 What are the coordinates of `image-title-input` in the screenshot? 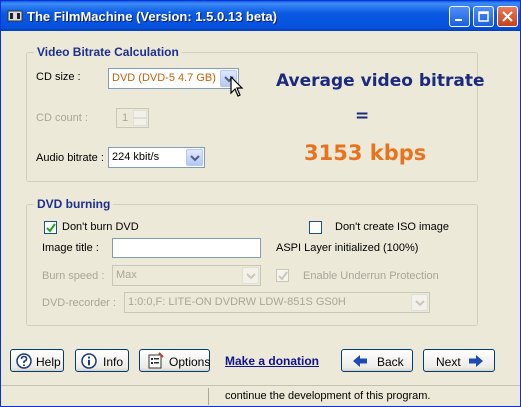 It's located at (186, 248).